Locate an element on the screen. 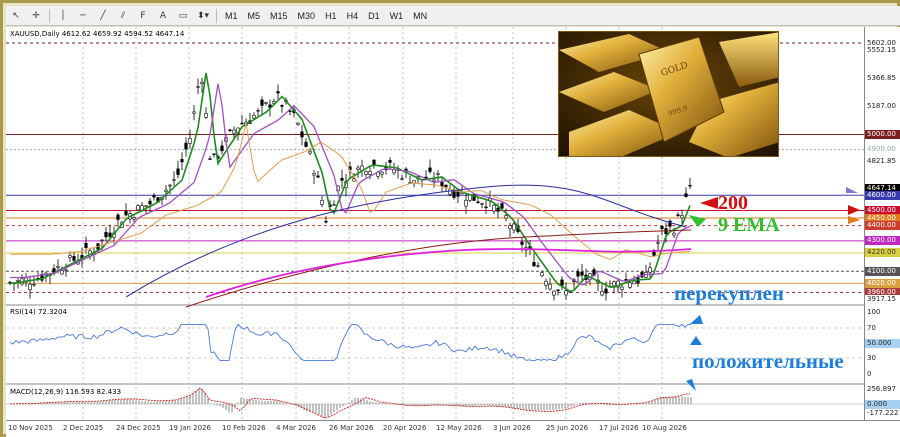 The image size is (900, 437). price-level-label: 4220.00 is located at coordinates (882, 253).